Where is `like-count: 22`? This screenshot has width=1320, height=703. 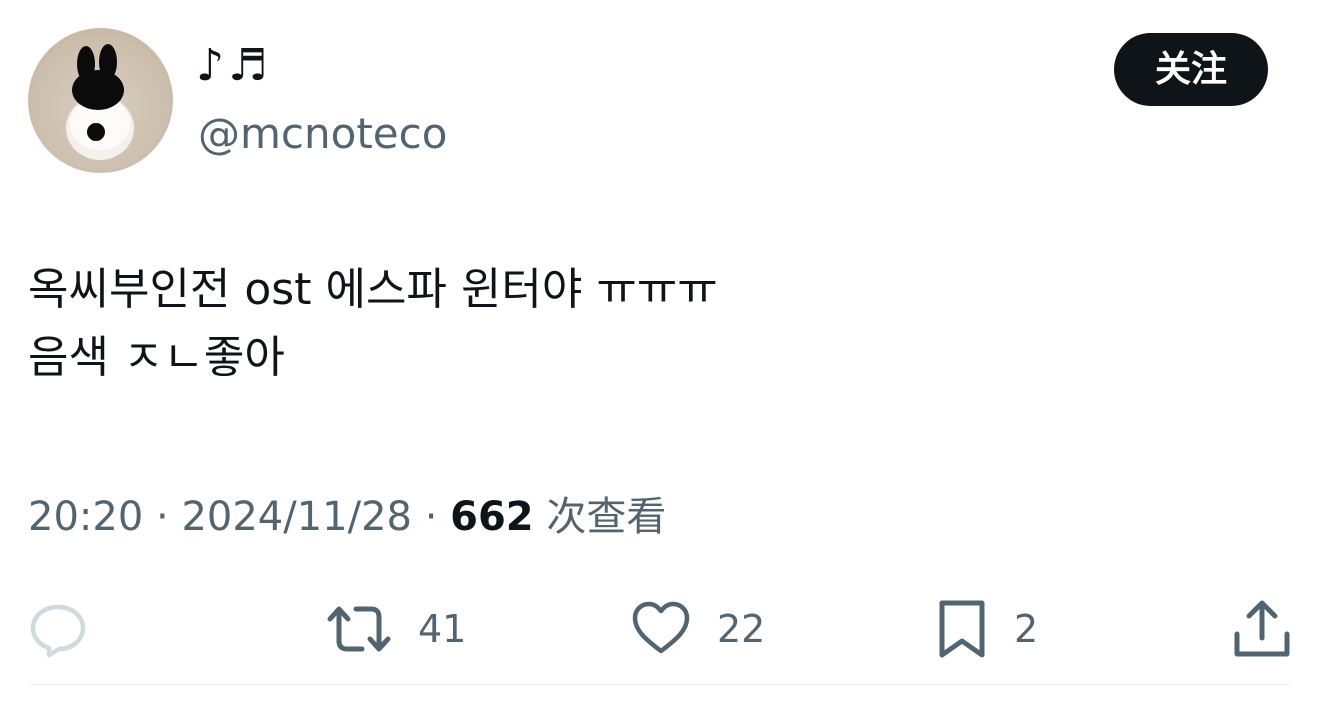 like-count: 22 is located at coordinates (741, 629).